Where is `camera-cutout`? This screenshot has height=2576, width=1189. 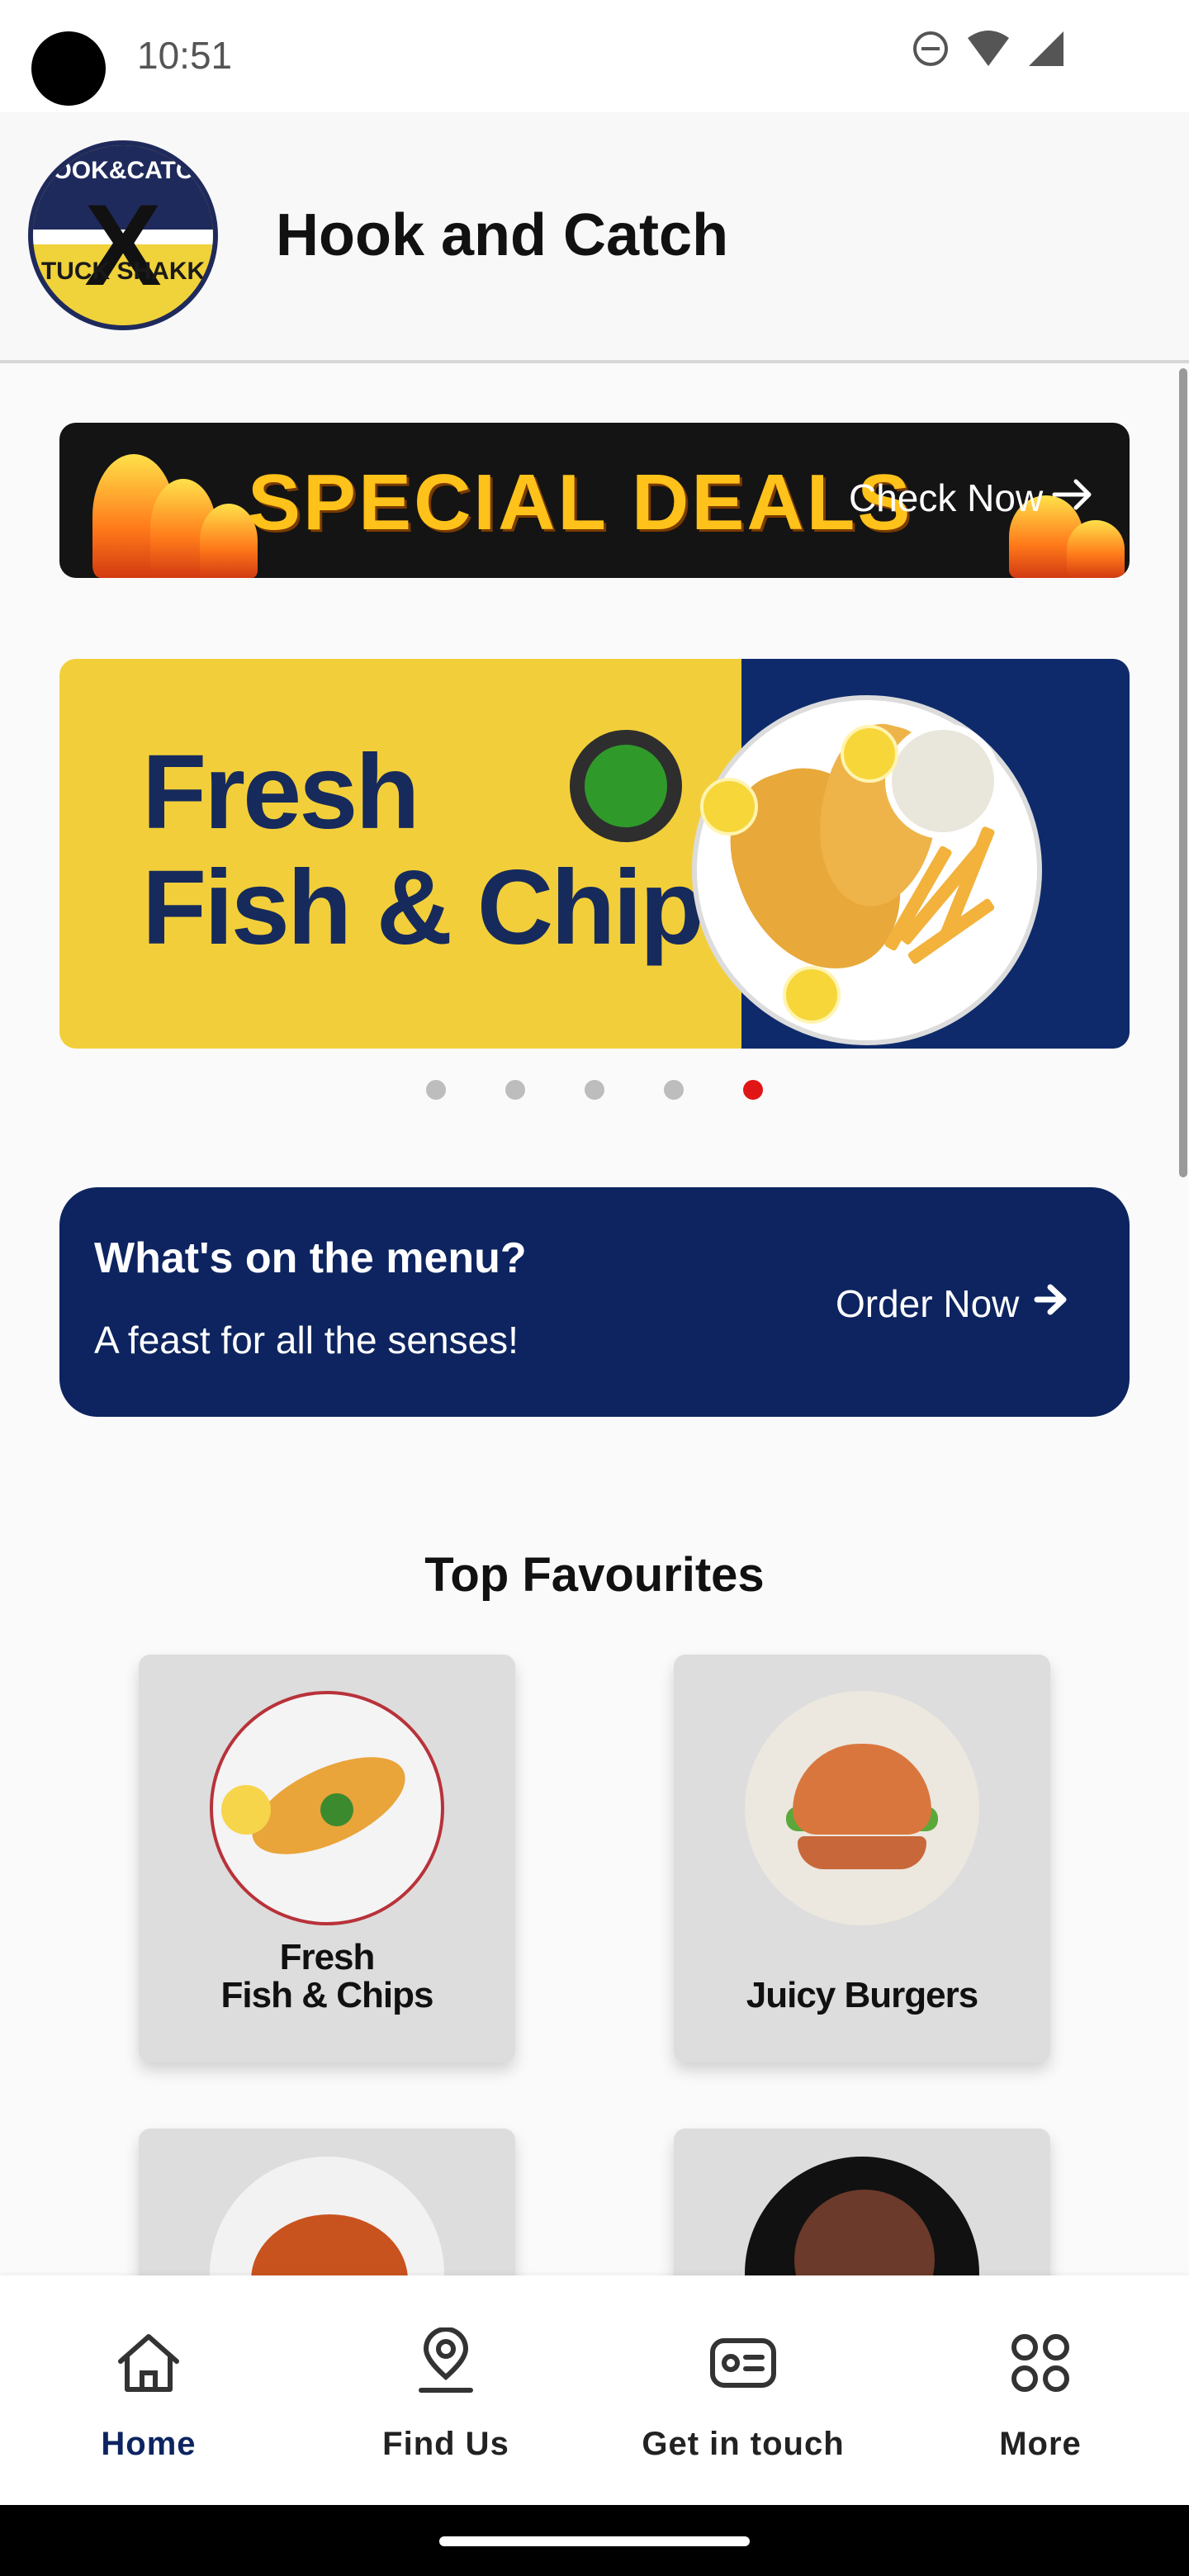 camera-cutout is located at coordinates (68, 68).